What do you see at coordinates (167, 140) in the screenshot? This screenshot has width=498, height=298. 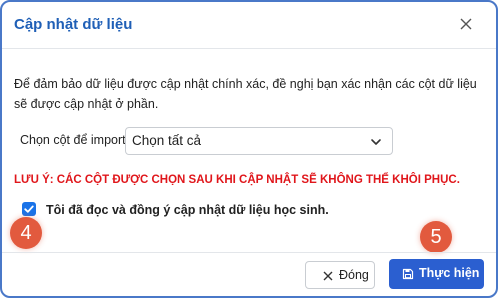 I see `column-select-value: Chọn tất cả` at bounding box center [167, 140].